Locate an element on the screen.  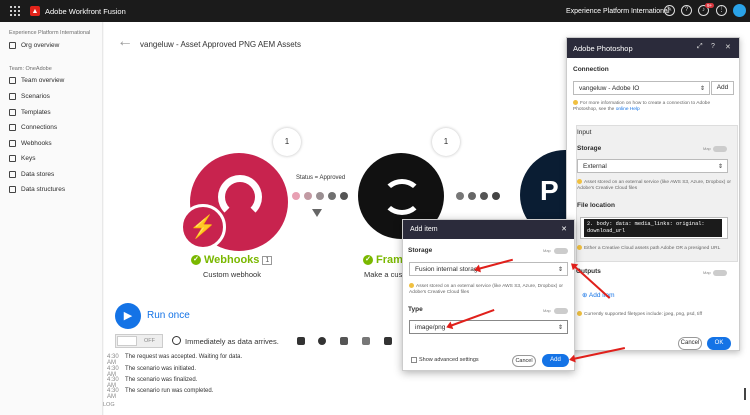
org-switcher: Experience Platform International is located at coordinates (618, 11).